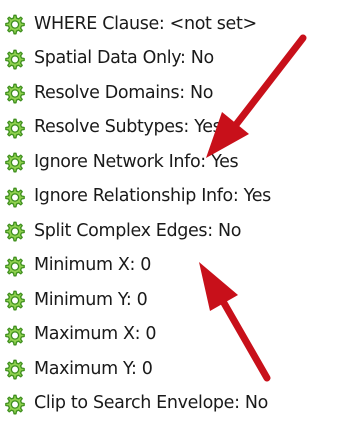 This screenshot has height=435, width=353. I want to click on parameter-label: Split Complex Edges: No, so click(138, 230).